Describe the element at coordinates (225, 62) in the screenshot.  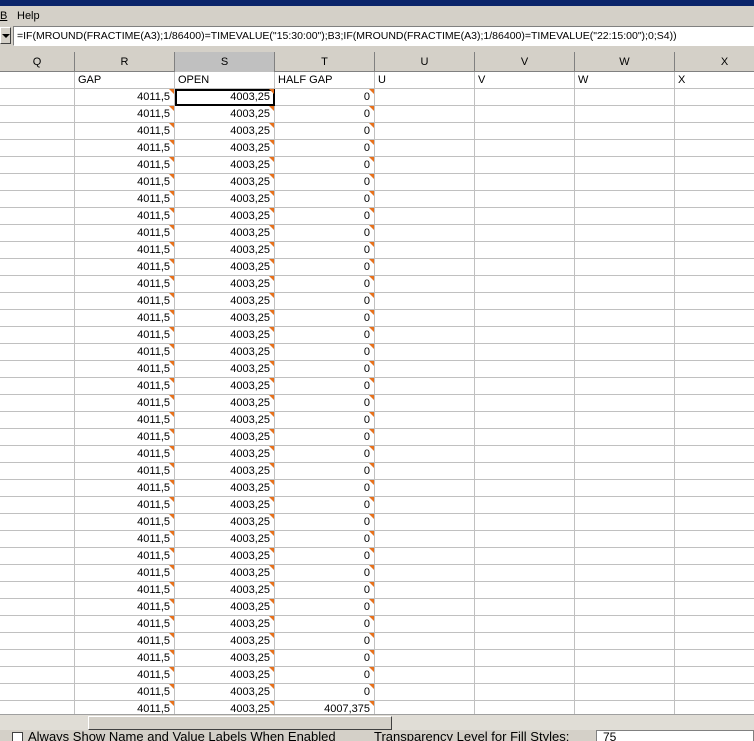
I see `column-header-s: S` at that location.